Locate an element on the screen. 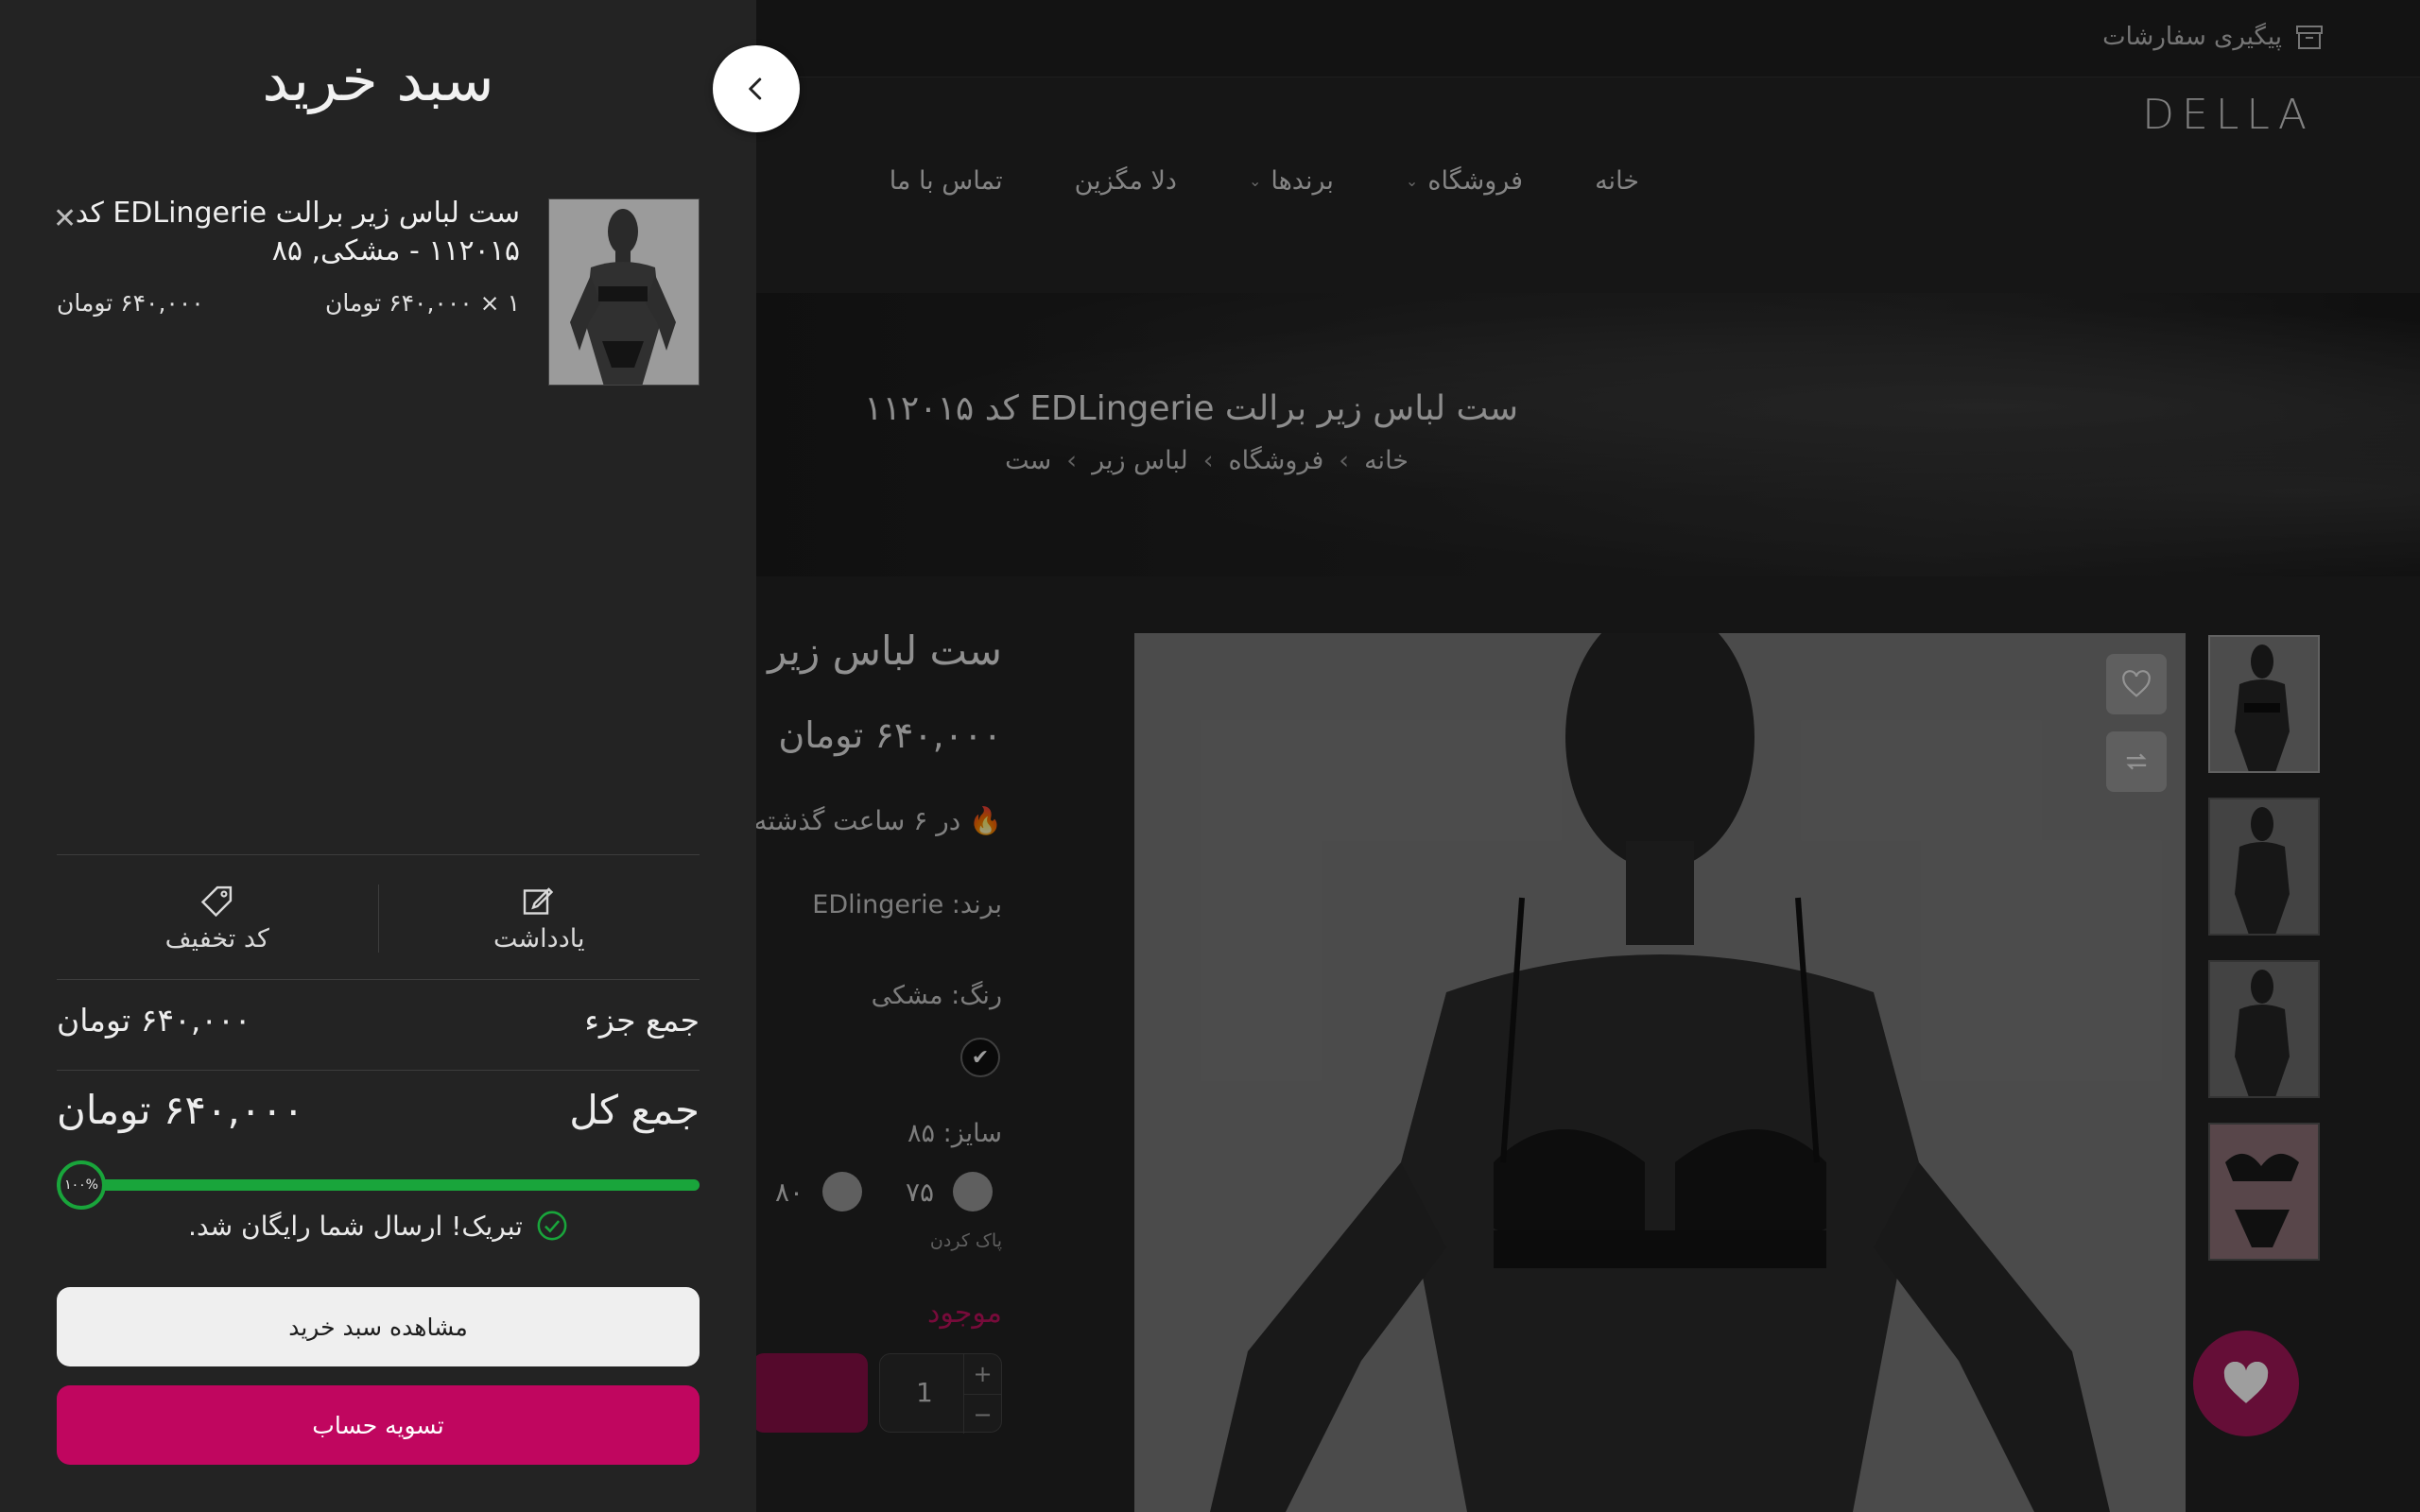 This screenshot has height=1512, width=2420. cart-title: سبد خرید is located at coordinates (378, 79).